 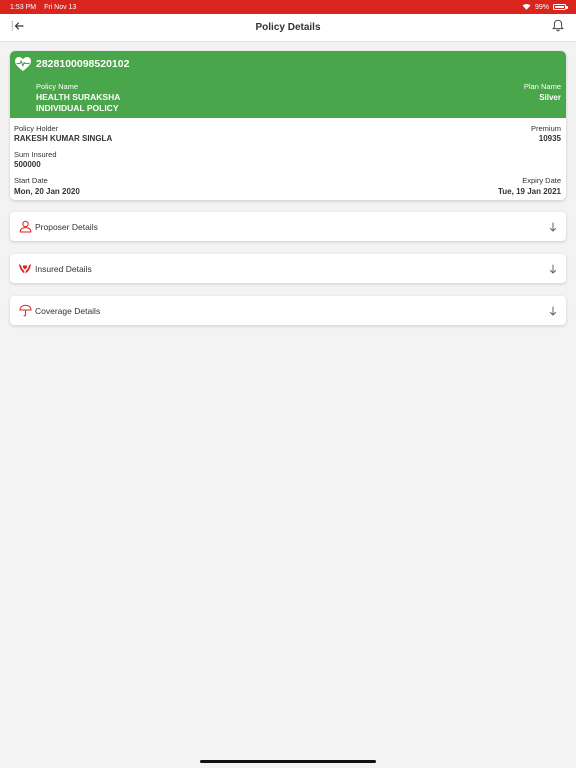 I want to click on start-date-value: Mon, 20 Jan 2020, so click(x=47, y=191).